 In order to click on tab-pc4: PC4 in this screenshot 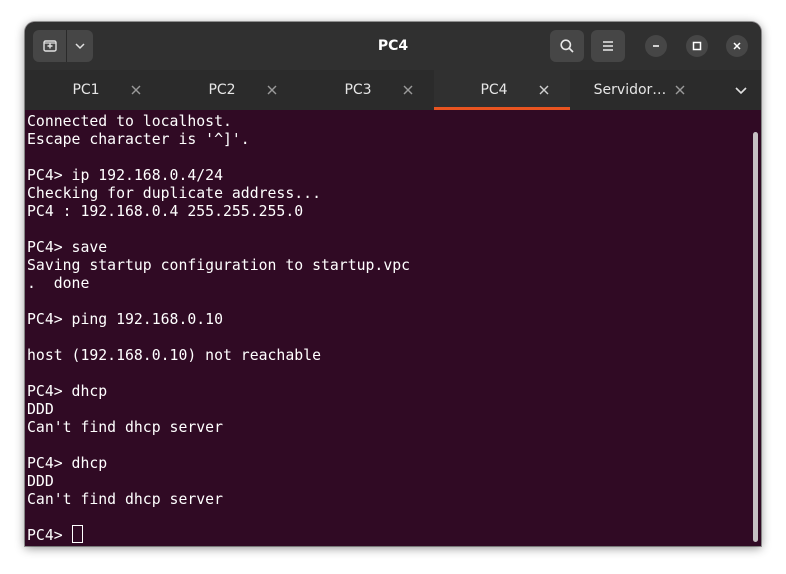, I will do `click(502, 90)`.